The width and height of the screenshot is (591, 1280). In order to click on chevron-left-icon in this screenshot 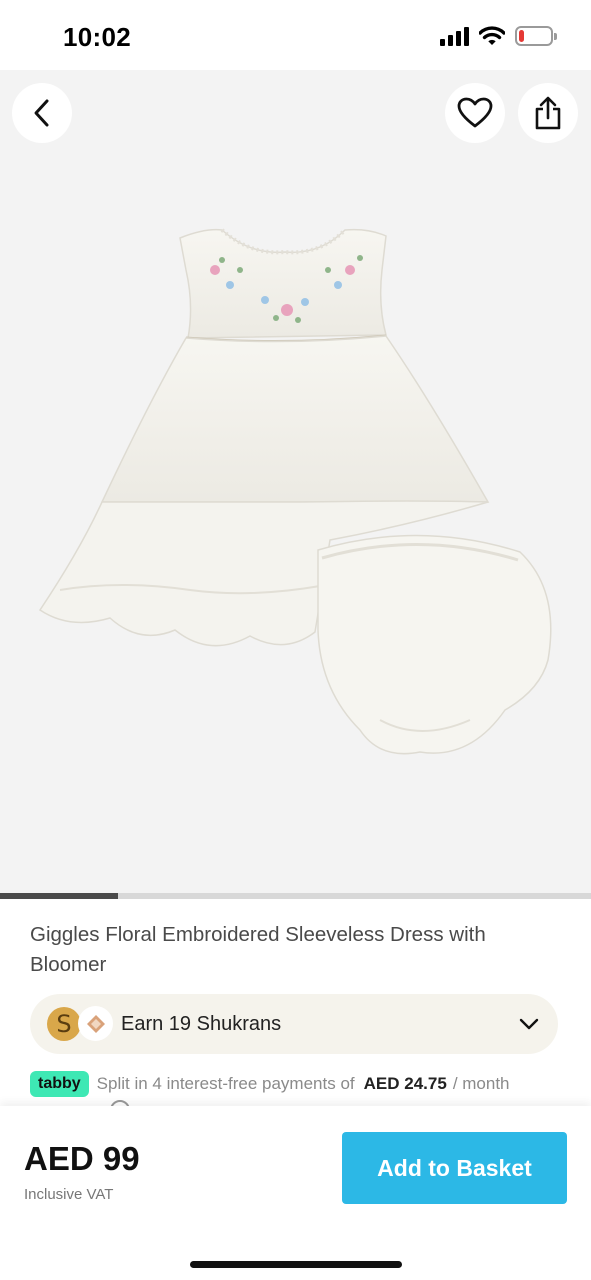, I will do `click(41, 113)`.